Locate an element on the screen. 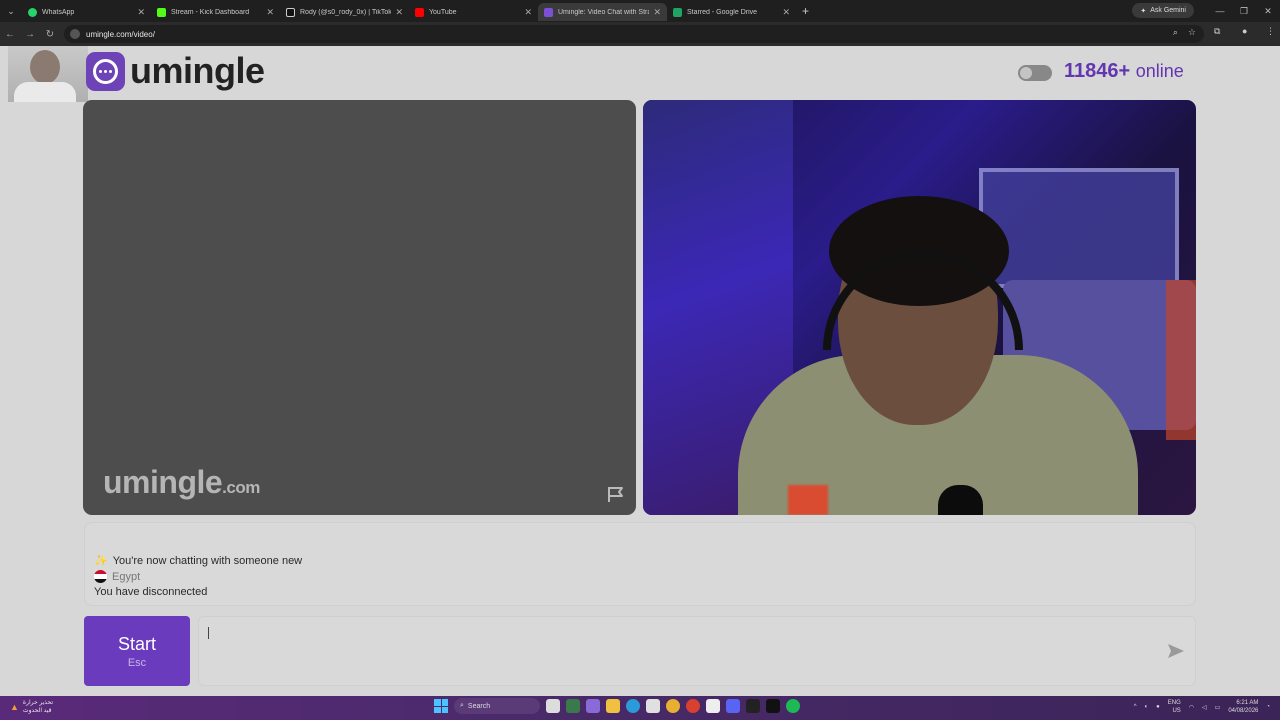 The image size is (1280, 720). notifications-icon: ◔ is located at coordinates (1268, 707).